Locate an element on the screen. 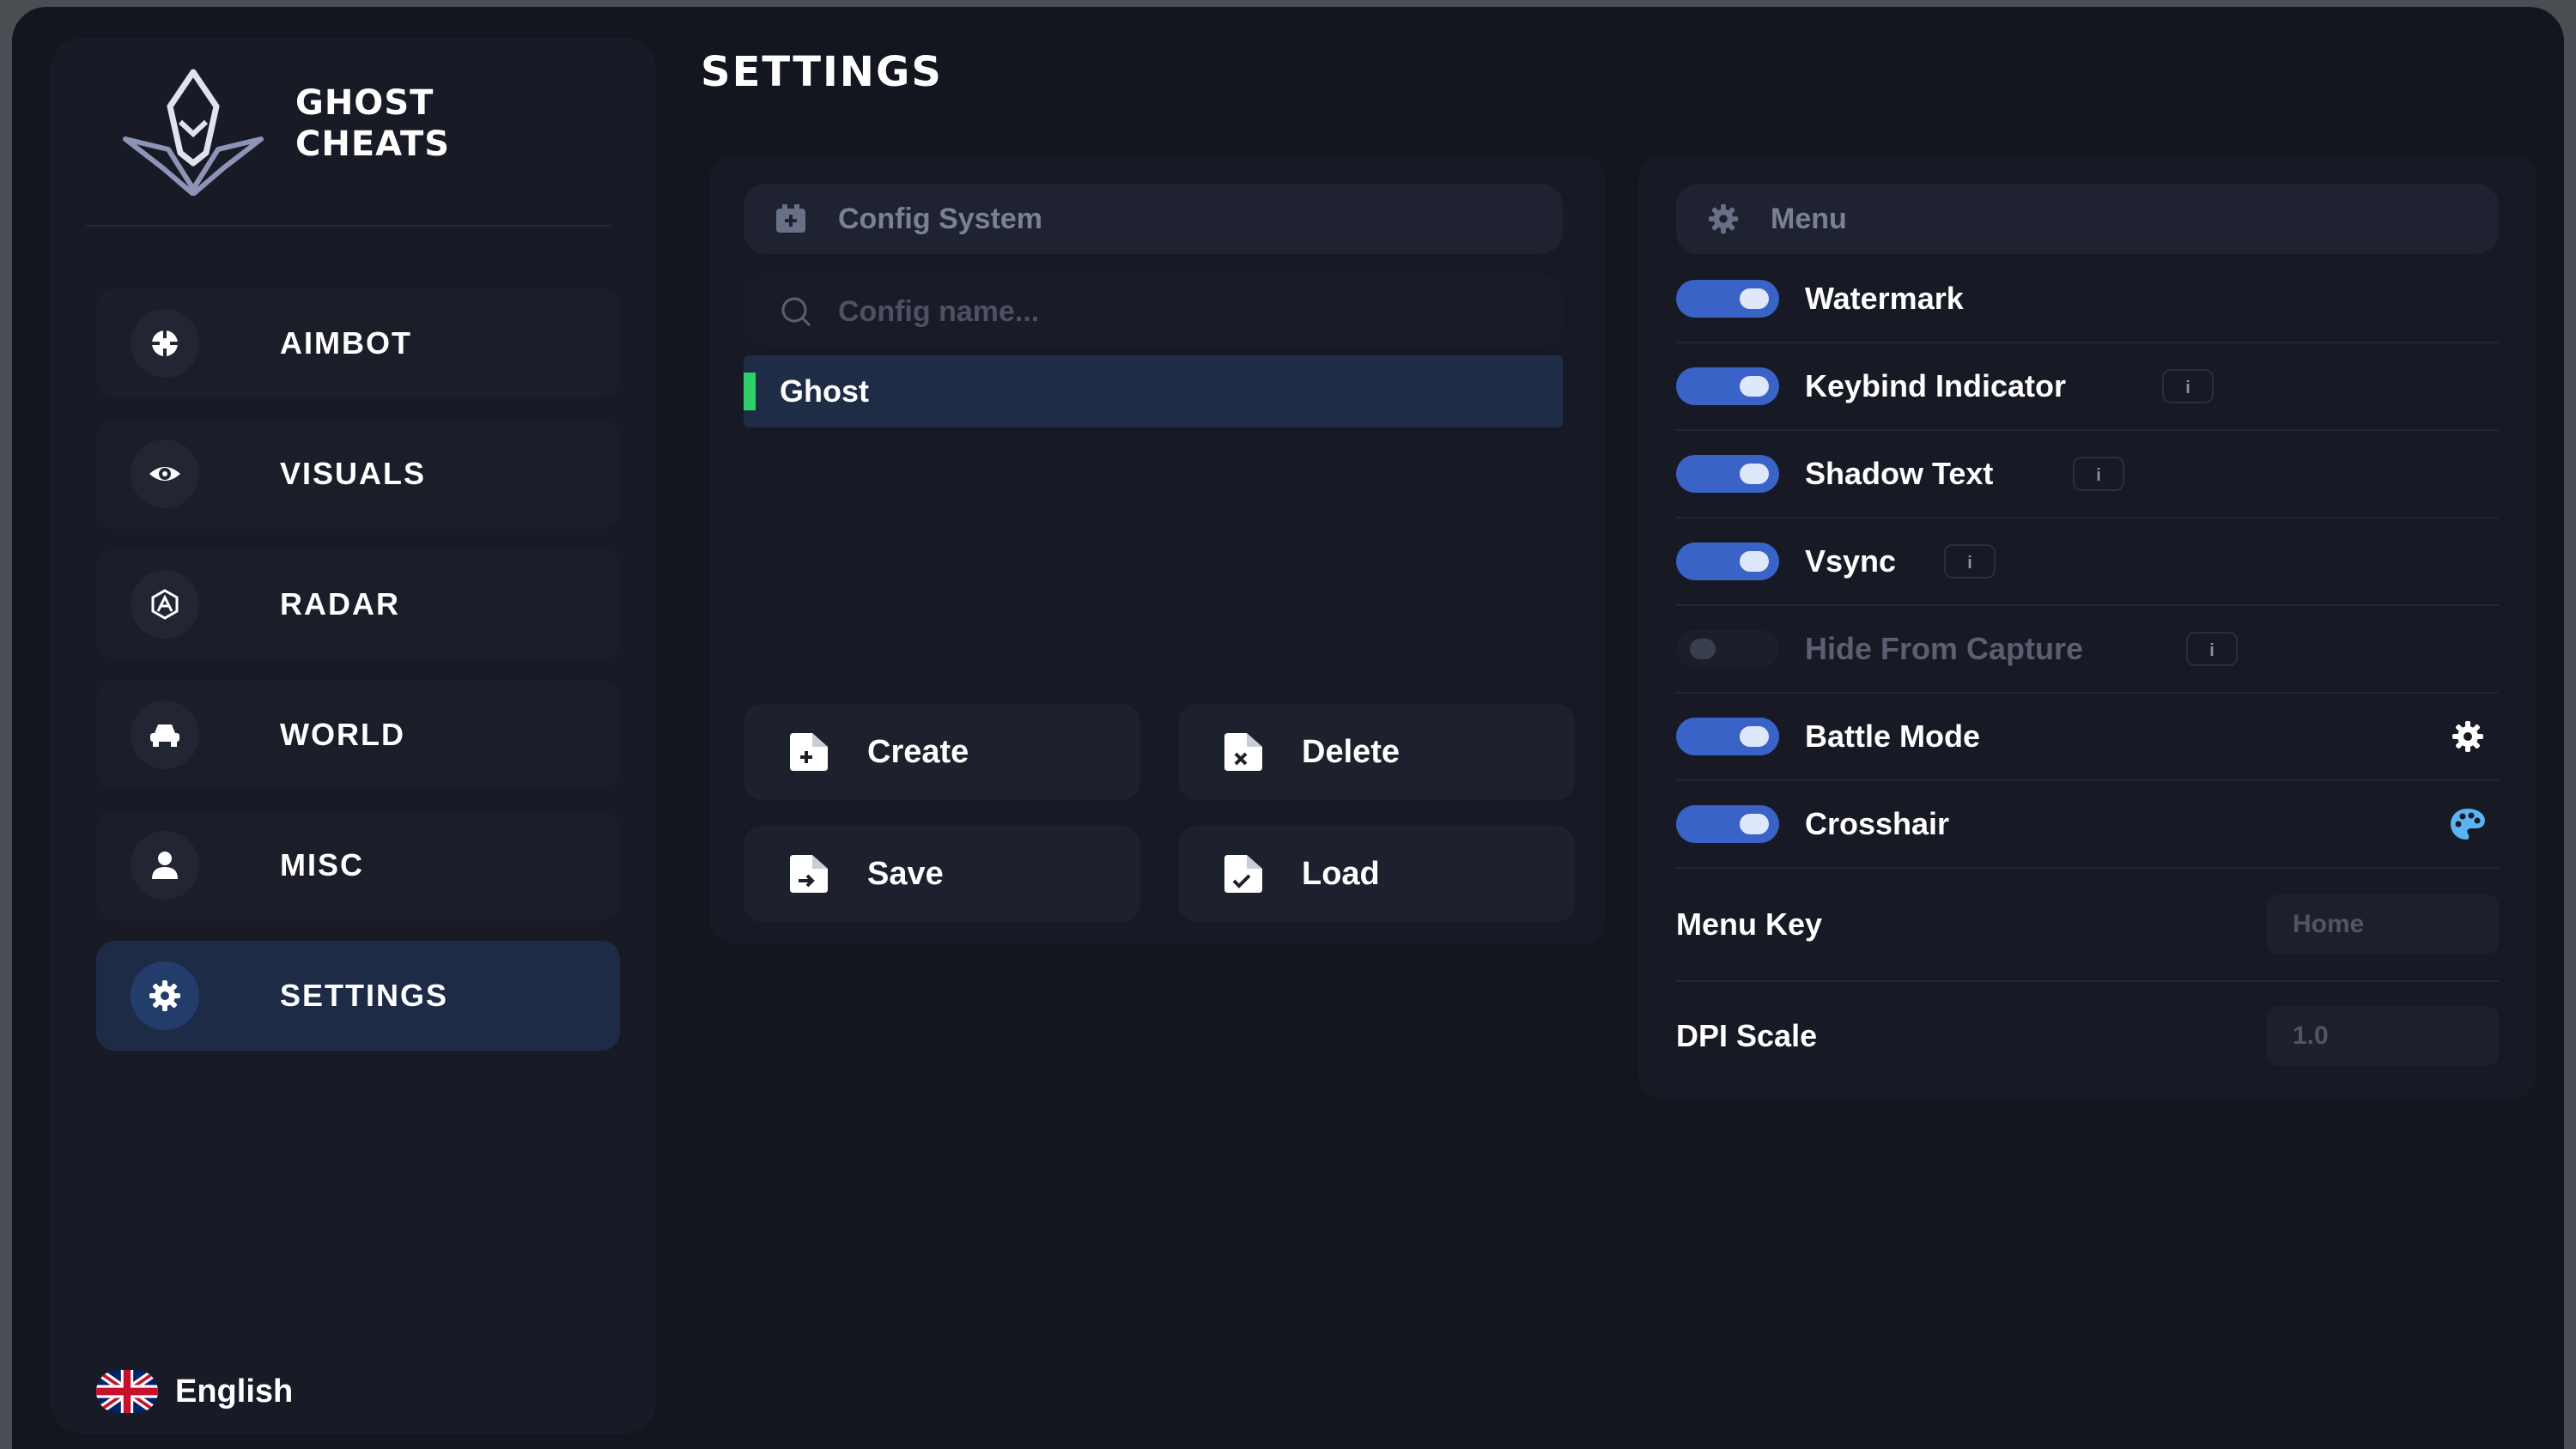  sidebar-item-radar: RADAR is located at coordinates (358, 604).